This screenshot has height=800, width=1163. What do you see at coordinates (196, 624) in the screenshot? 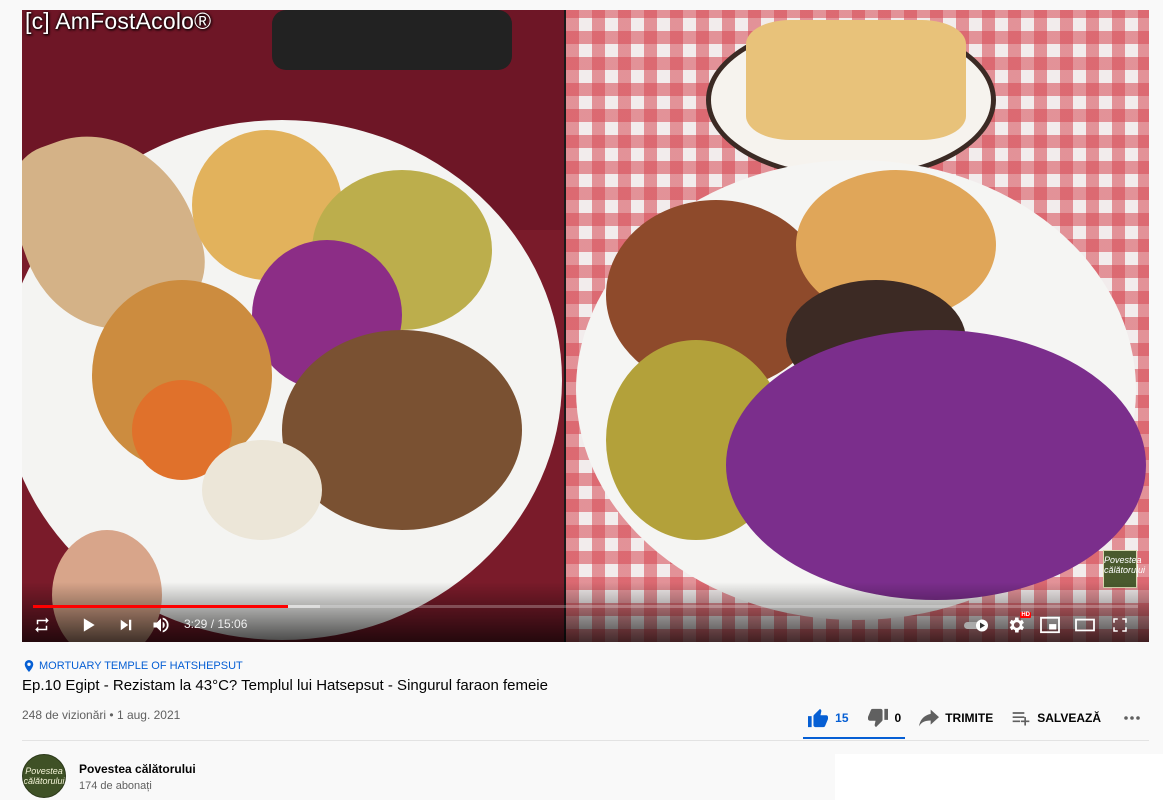
I see `time-current: 3:29` at bounding box center [196, 624].